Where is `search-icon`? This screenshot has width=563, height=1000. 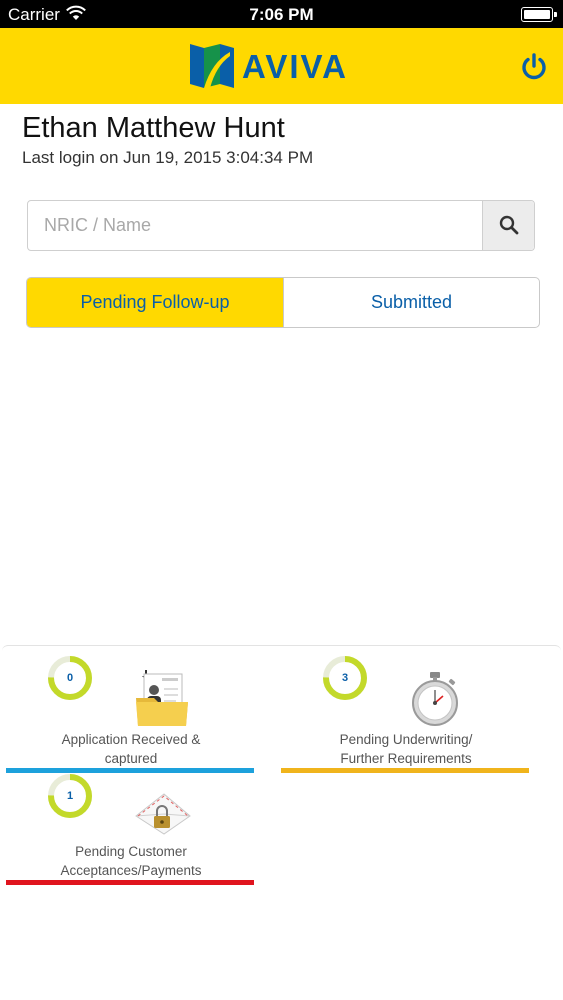
search-icon is located at coordinates (509, 225).